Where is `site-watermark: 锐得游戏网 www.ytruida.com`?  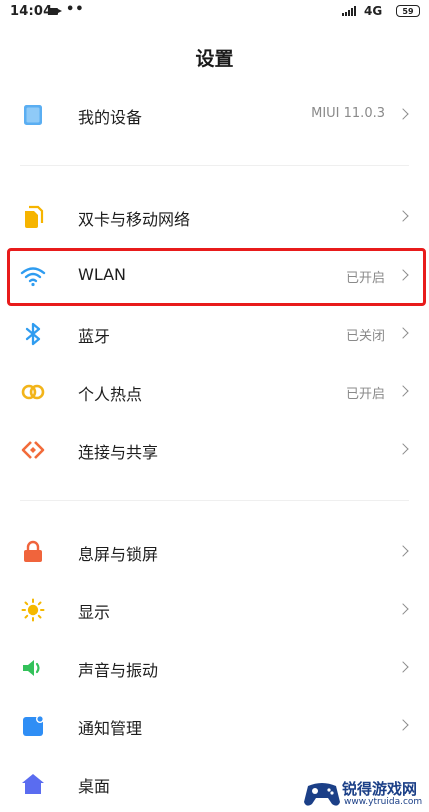 site-watermark: 锐得游戏网 www.ytruida.com is located at coordinates (364, 794).